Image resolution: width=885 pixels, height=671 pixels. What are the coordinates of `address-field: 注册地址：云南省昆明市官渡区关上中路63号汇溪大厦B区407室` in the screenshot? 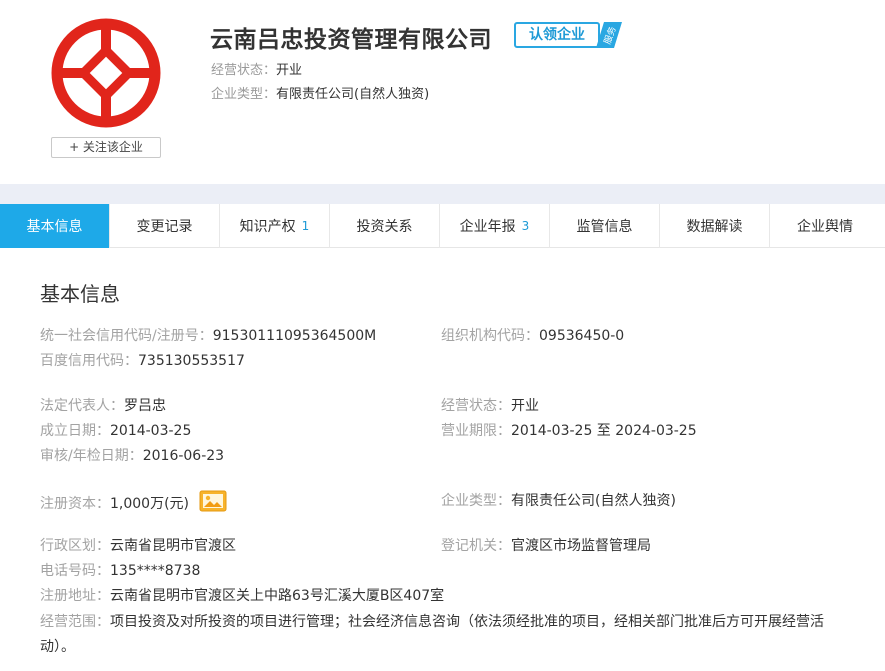 It's located at (242, 595).